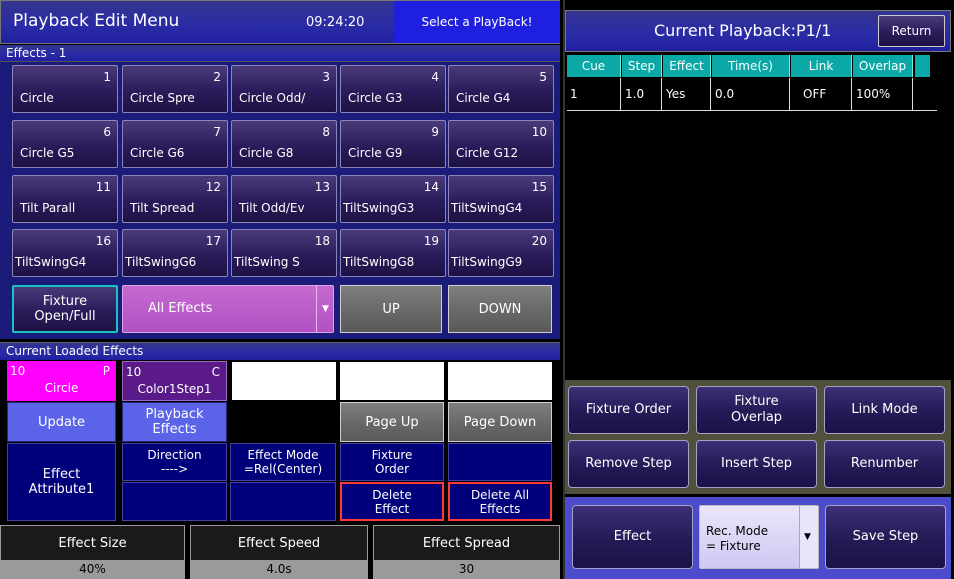  I want to click on effect-button-10: 10 Circle G12, so click(501, 144).